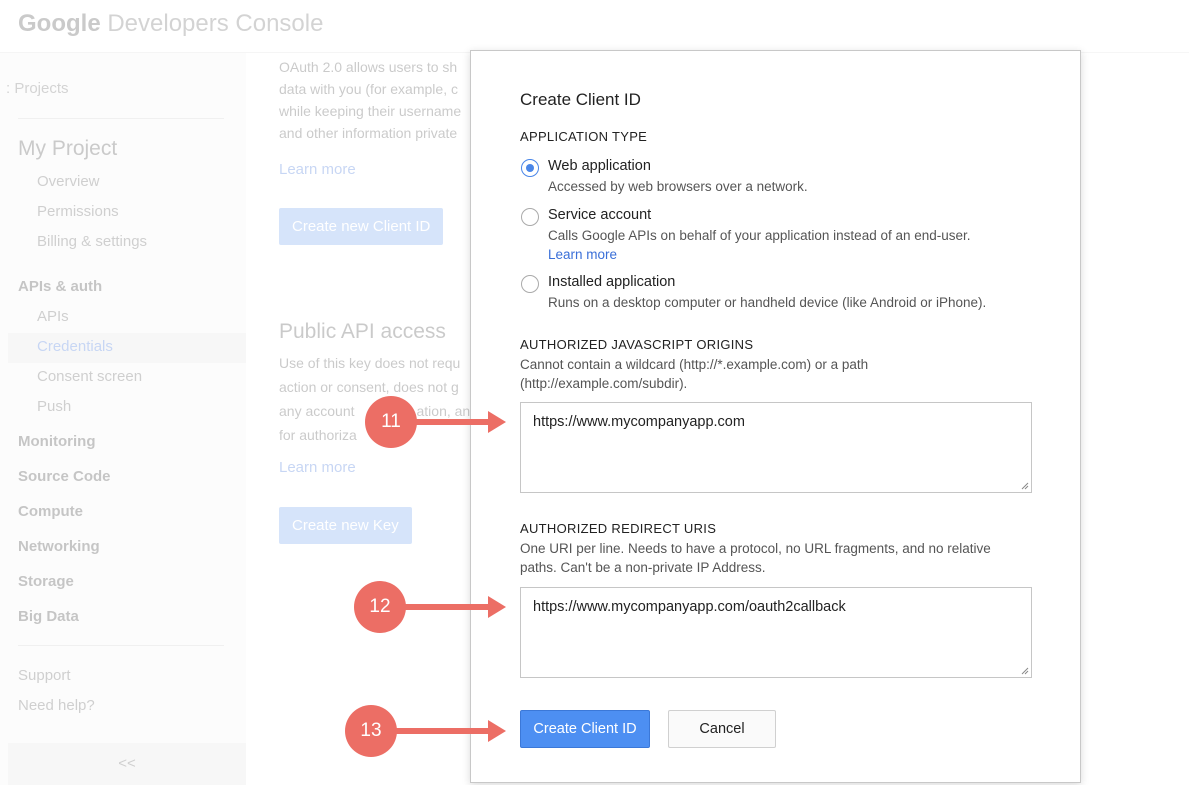 Image resolution: width=1189 pixels, height=785 pixels. What do you see at coordinates (53, 316) in the screenshot?
I see `sidebar-item-apis: APIs` at bounding box center [53, 316].